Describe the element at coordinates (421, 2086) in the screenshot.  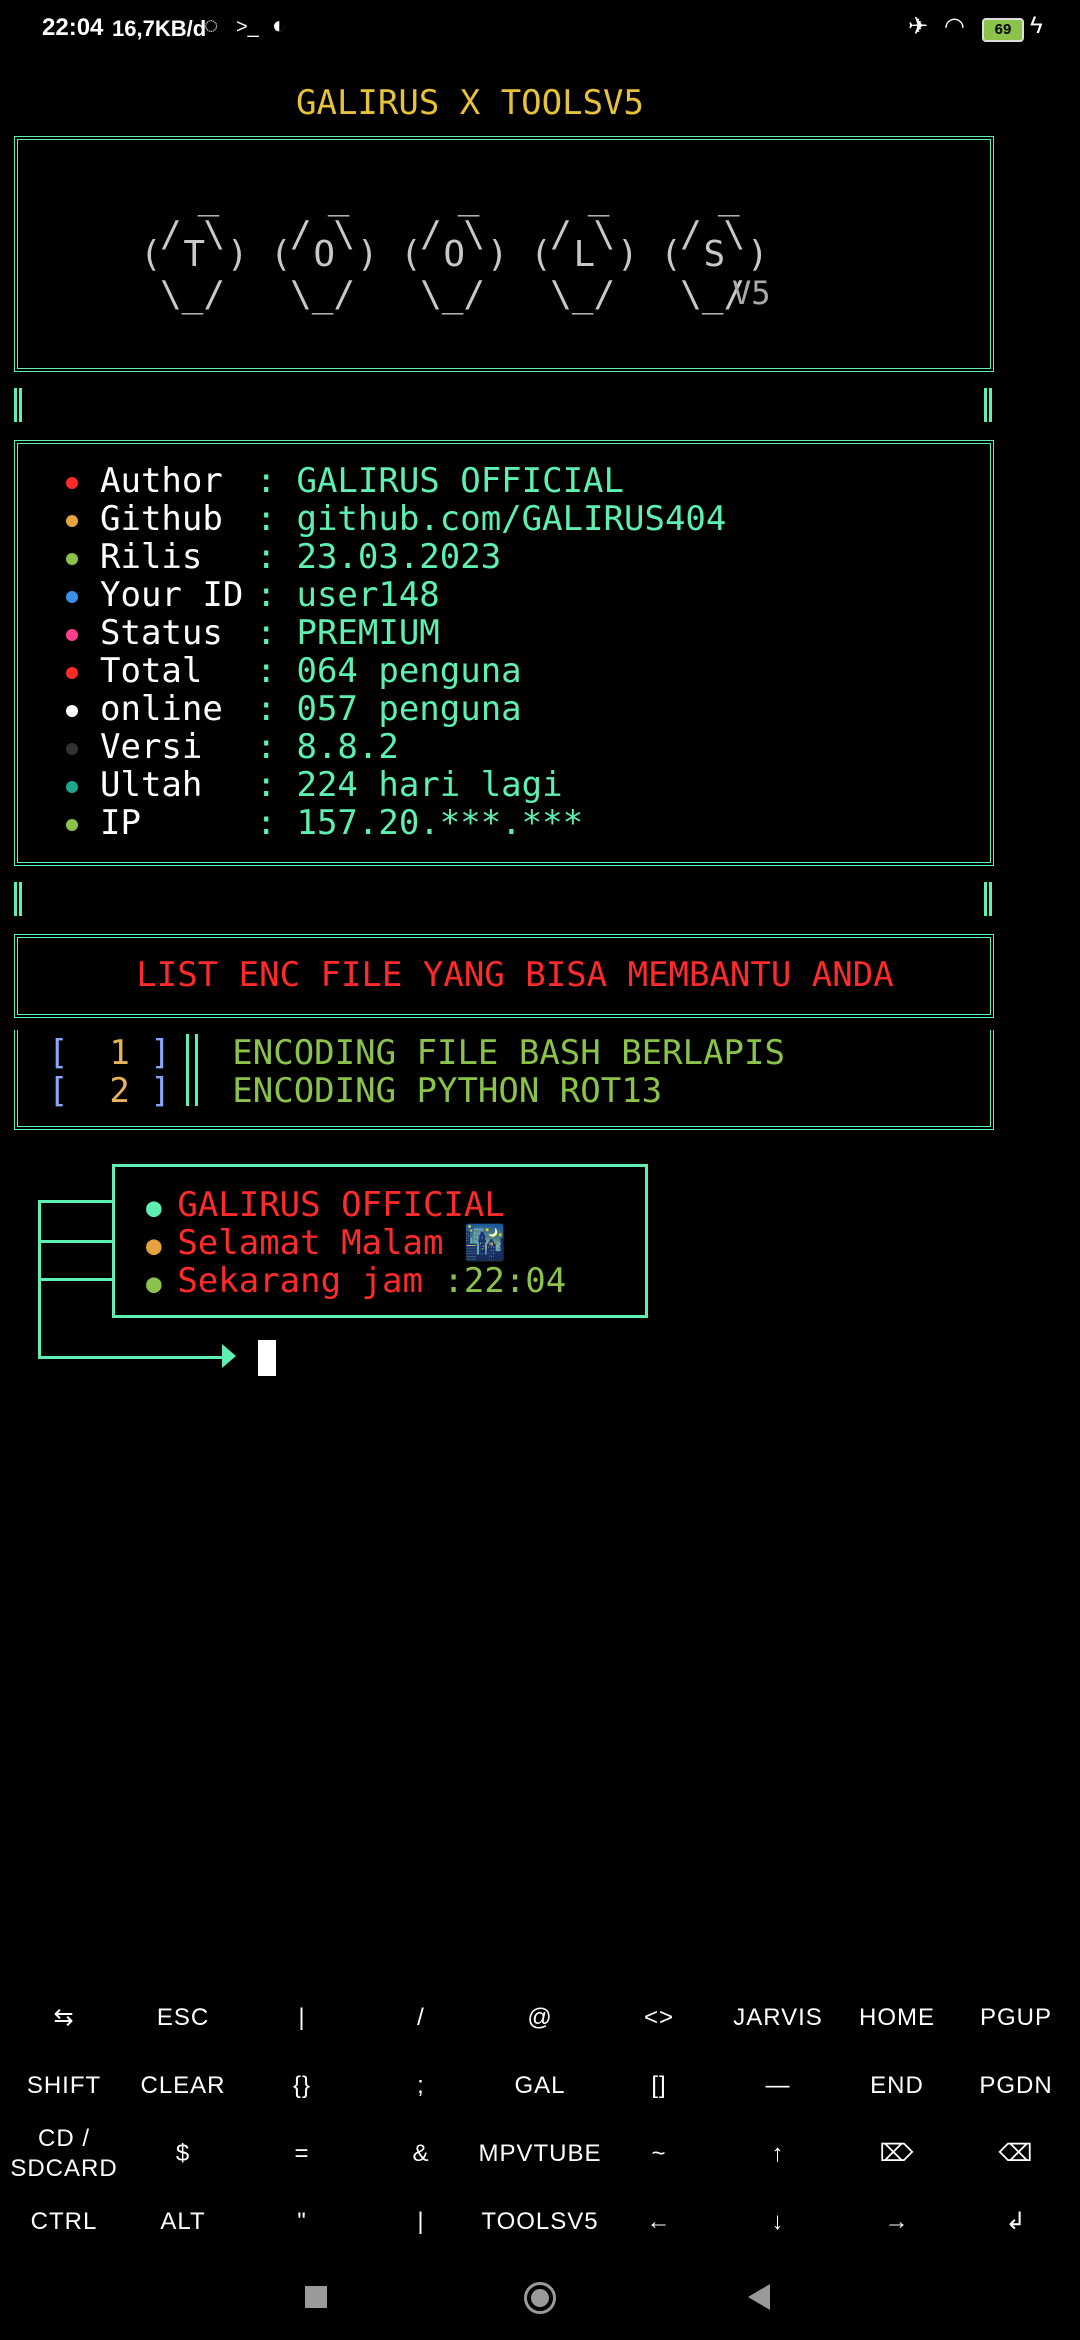
I see `extra-key: ;` at that location.